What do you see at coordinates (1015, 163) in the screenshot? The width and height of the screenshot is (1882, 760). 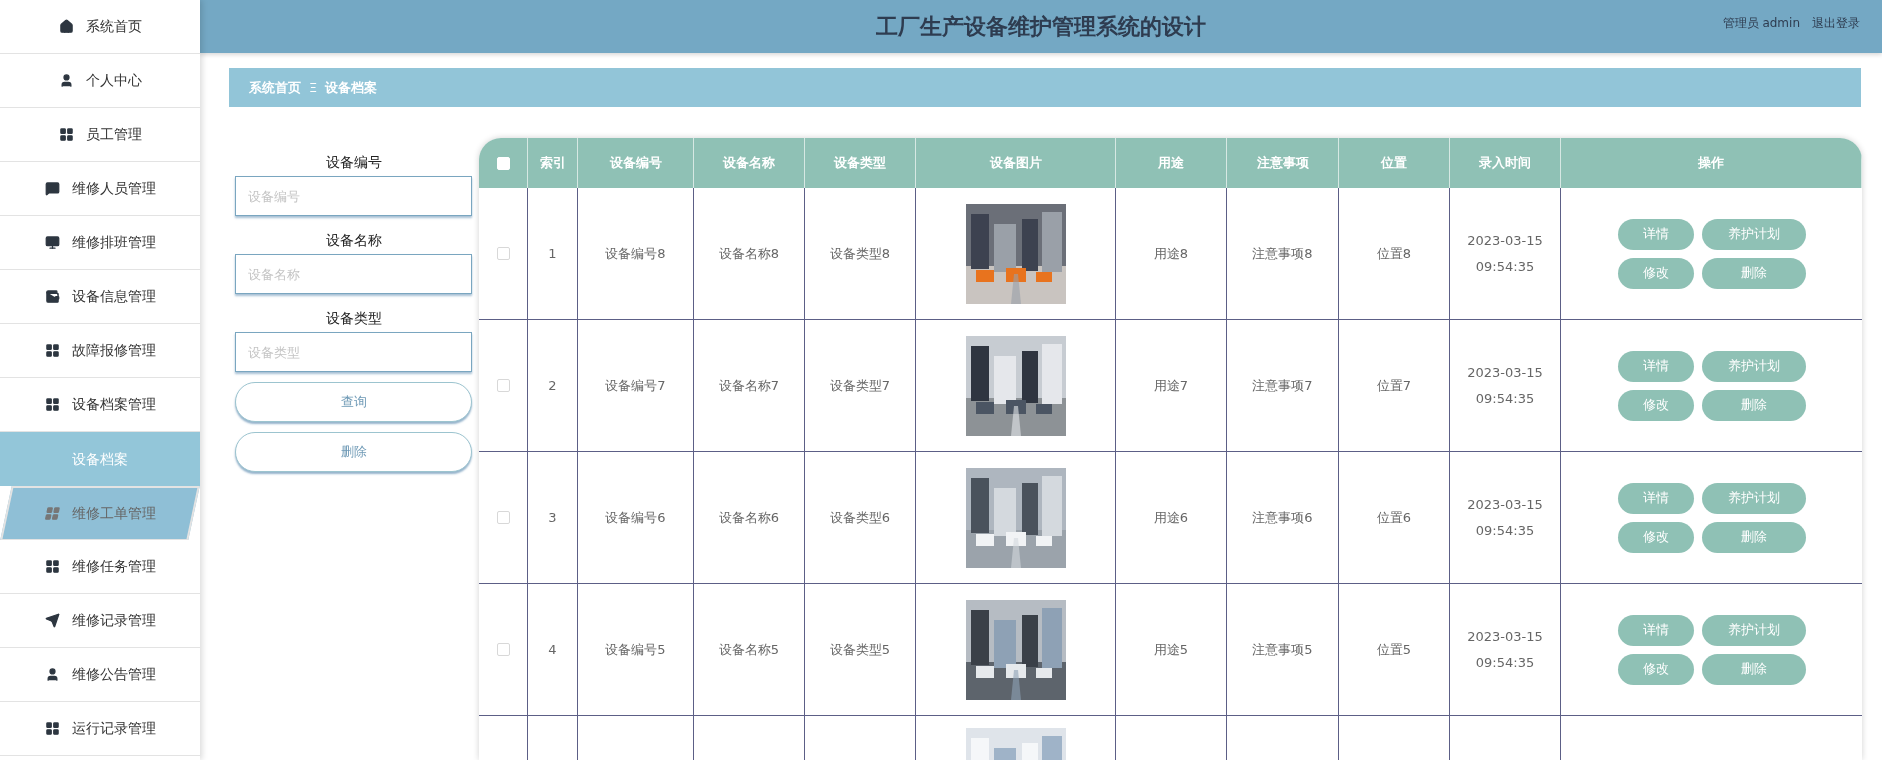 I see `column-header: 设备图片` at bounding box center [1015, 163].